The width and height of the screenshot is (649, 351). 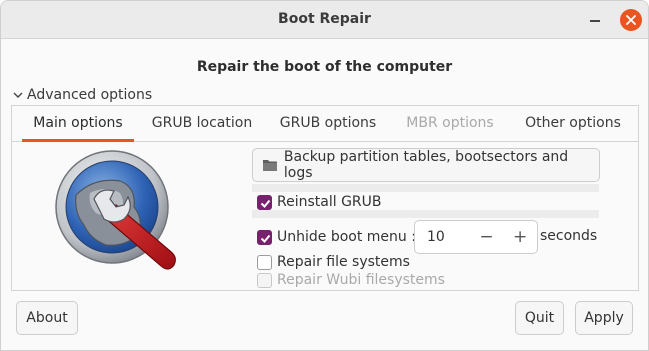 What do you see at coordinates (346, 237) in the screenshot?
I see `unhide-boot-menu-label: Unhide boot menu :` at bounding box center [346, 237].